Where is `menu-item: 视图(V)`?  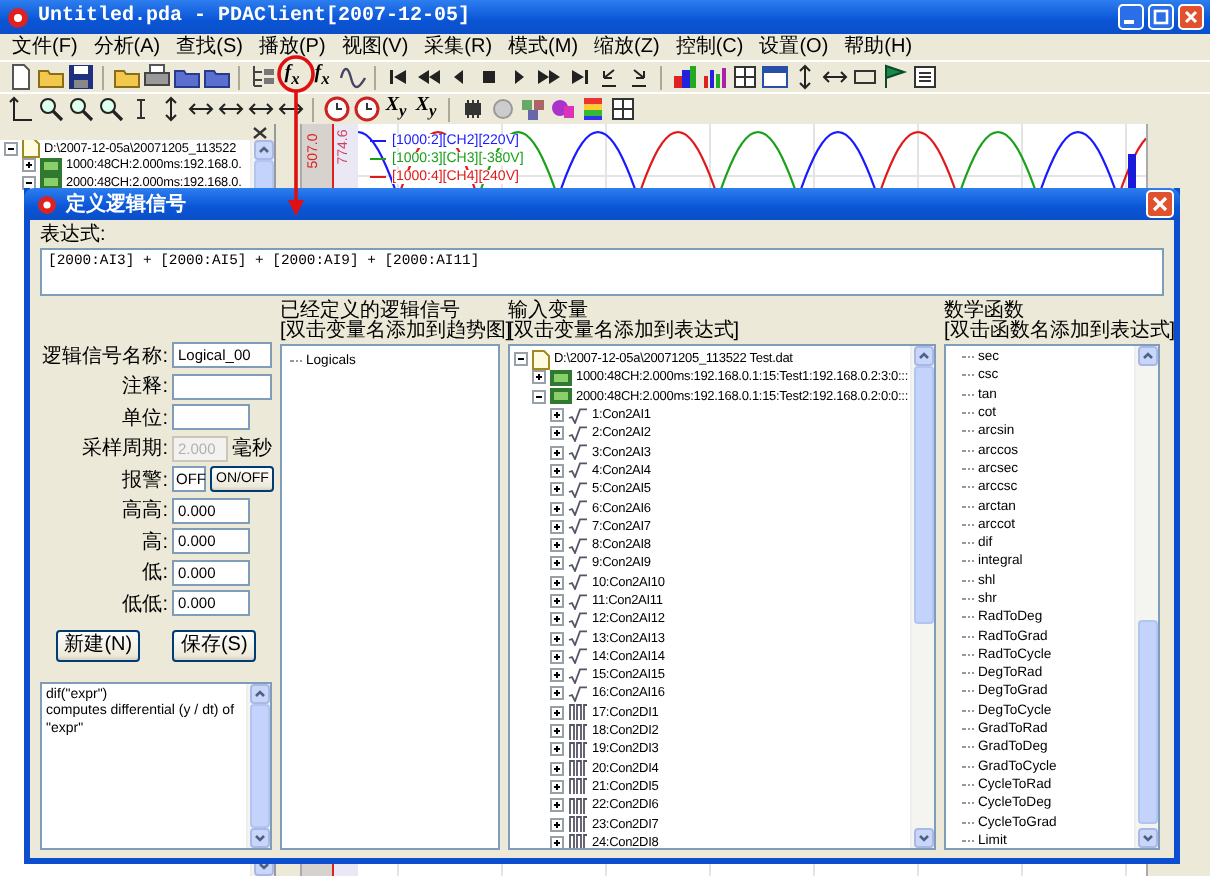 menu-item: 视图(V) is located at coordinates (375, 47).